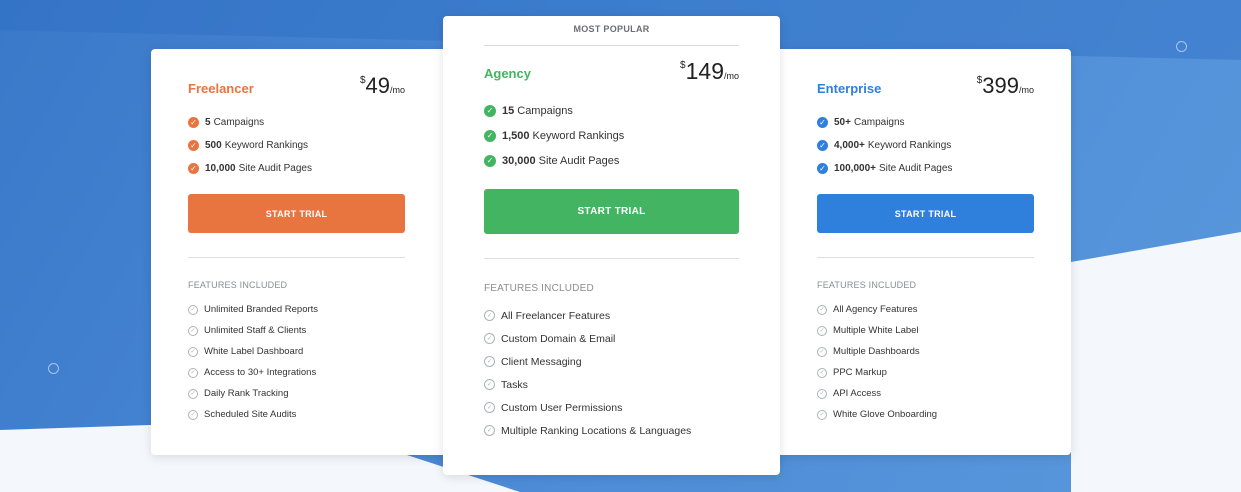 The image size is (1241, 492). I want to click on feature-item: ✓ White Glove Onboarding, so click(925, 414).